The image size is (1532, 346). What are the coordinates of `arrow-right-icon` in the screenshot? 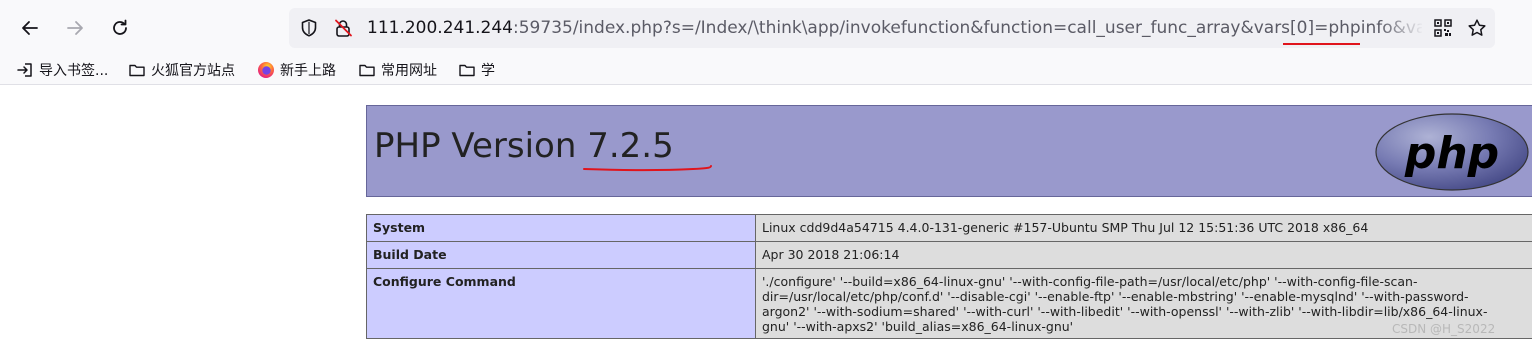 It's located at (75, 28).